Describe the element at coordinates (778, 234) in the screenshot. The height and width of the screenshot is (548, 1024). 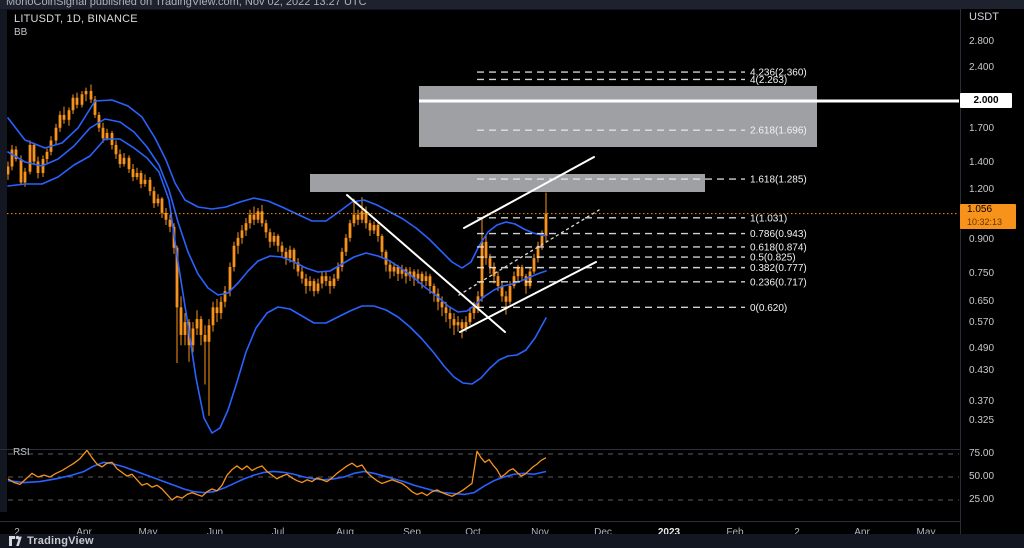
I see `fib-level-label: 0.786(0.943)` at that location.